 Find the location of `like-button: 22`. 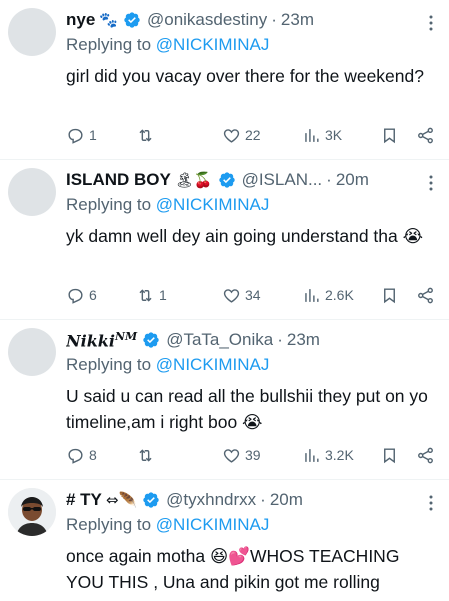

like-button: 22 is located at coordinates (241, 135).